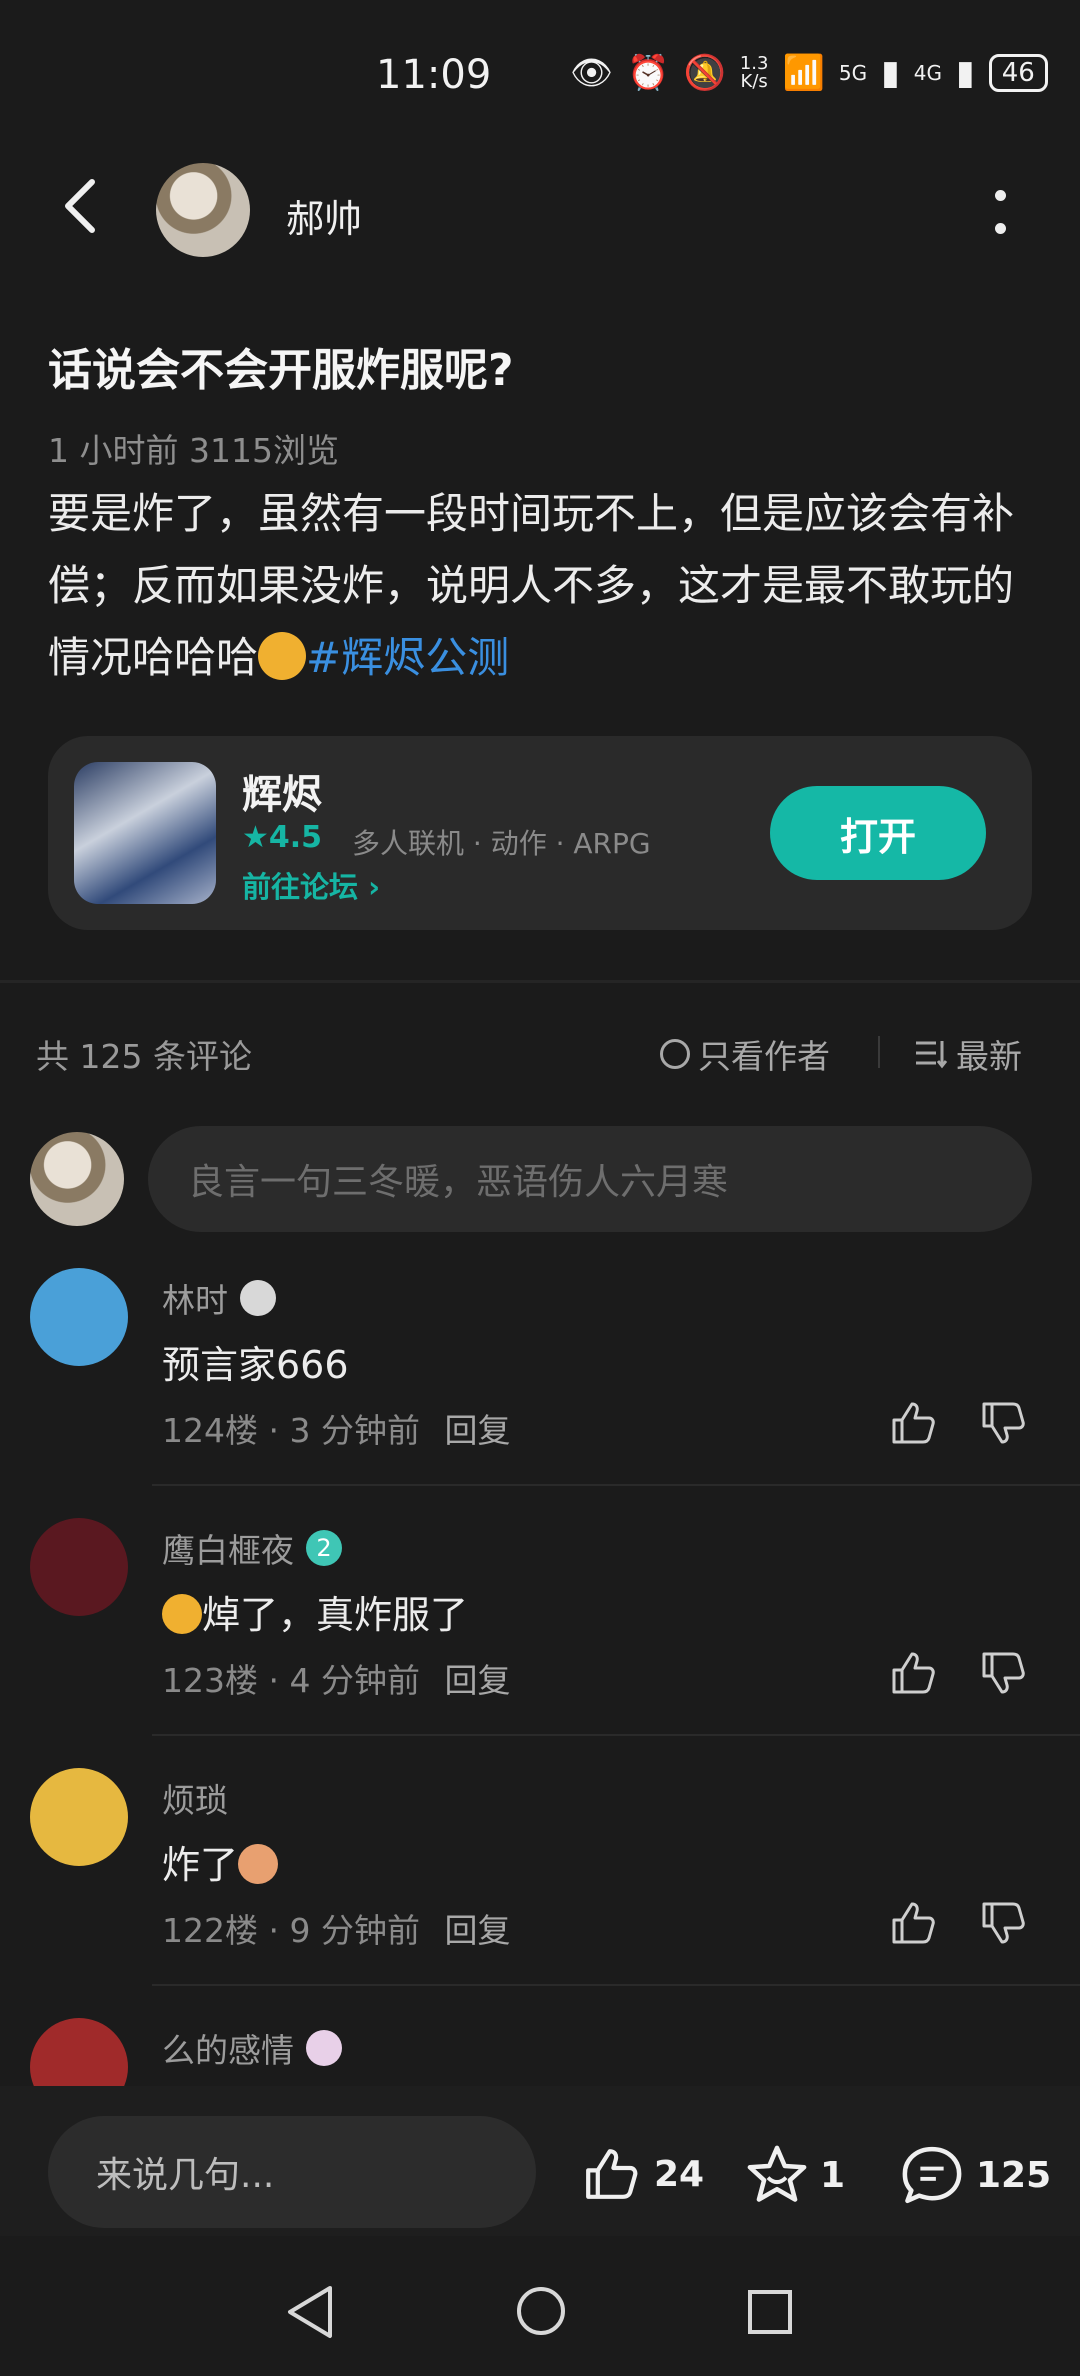 The image size is (1080, 2376). I want to click on laughing-emoji-icon, so click(282, 656).